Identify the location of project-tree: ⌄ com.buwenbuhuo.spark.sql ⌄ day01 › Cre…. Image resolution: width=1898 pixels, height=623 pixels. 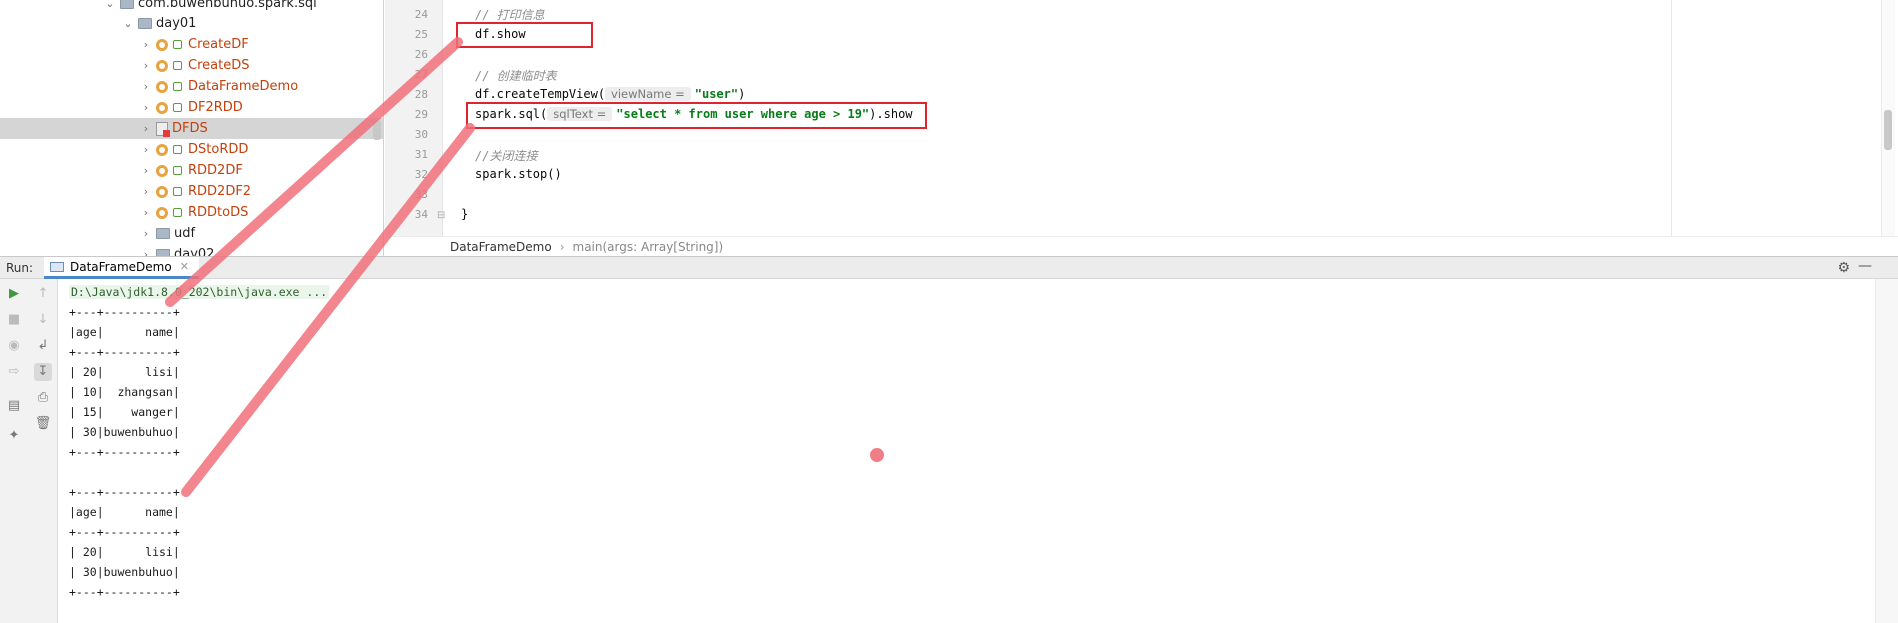
(192, 128).